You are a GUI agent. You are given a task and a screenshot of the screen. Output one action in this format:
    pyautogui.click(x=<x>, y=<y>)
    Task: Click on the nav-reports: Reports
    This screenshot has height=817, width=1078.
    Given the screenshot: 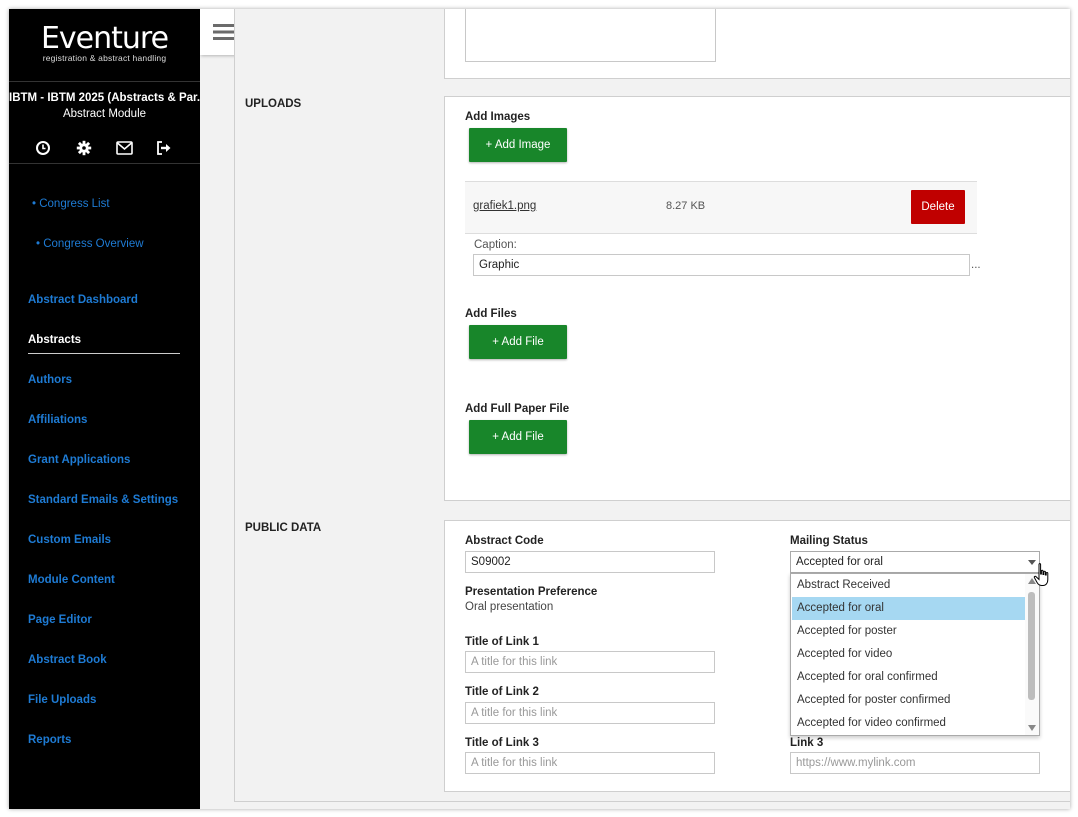 What is the action you would take?
    pyautogui.click(x=49, y=740)
    